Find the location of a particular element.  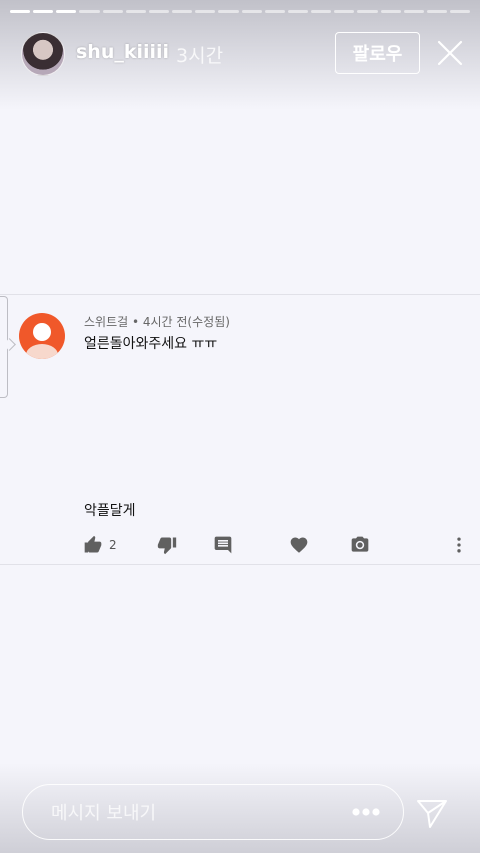

comment-text-extra: 악플달게 is located at coordinates (110, 511).